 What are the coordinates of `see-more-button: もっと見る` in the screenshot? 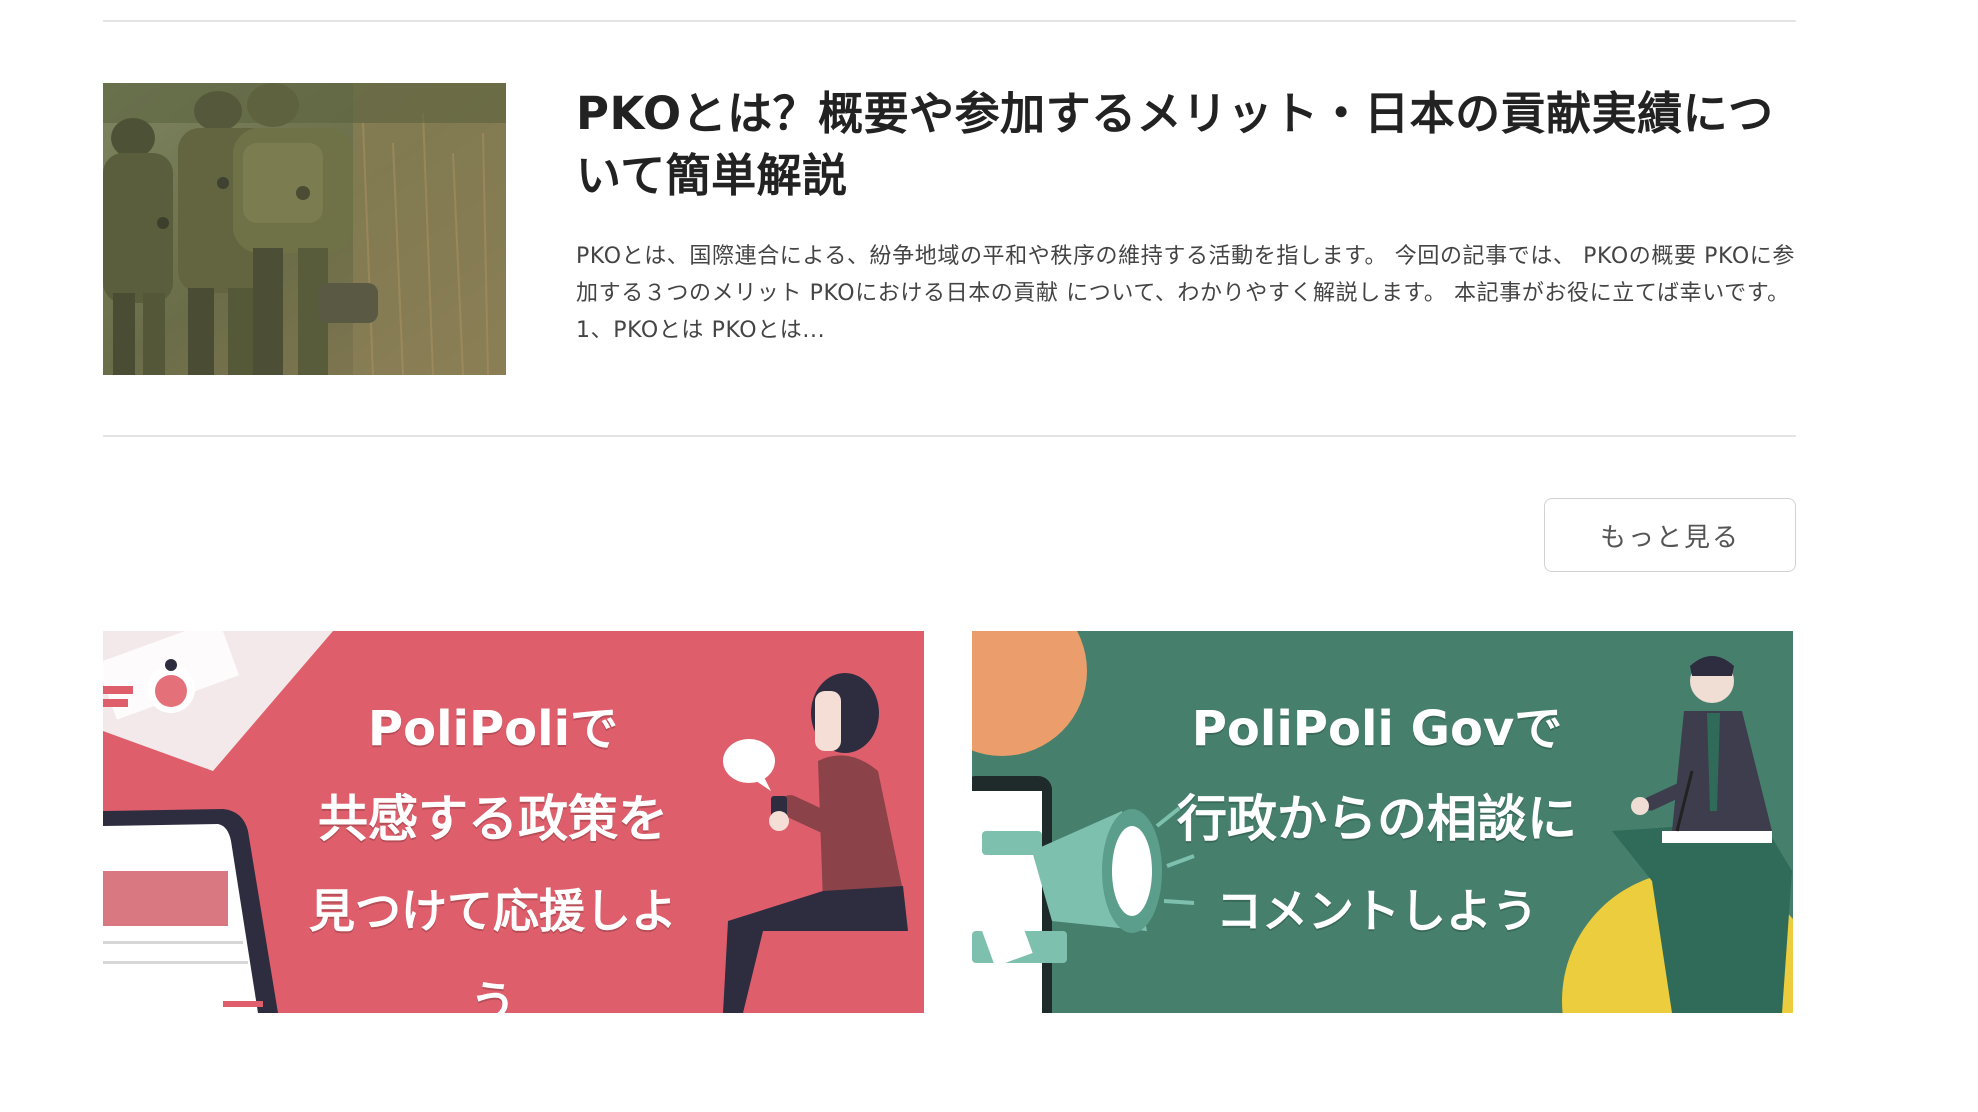 It's located at (1670, 535).